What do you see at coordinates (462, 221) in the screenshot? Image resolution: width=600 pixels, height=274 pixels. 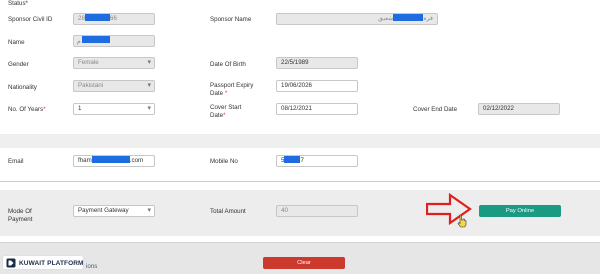 I see `cursor-hand-icon` at bounding box center [462, 221].